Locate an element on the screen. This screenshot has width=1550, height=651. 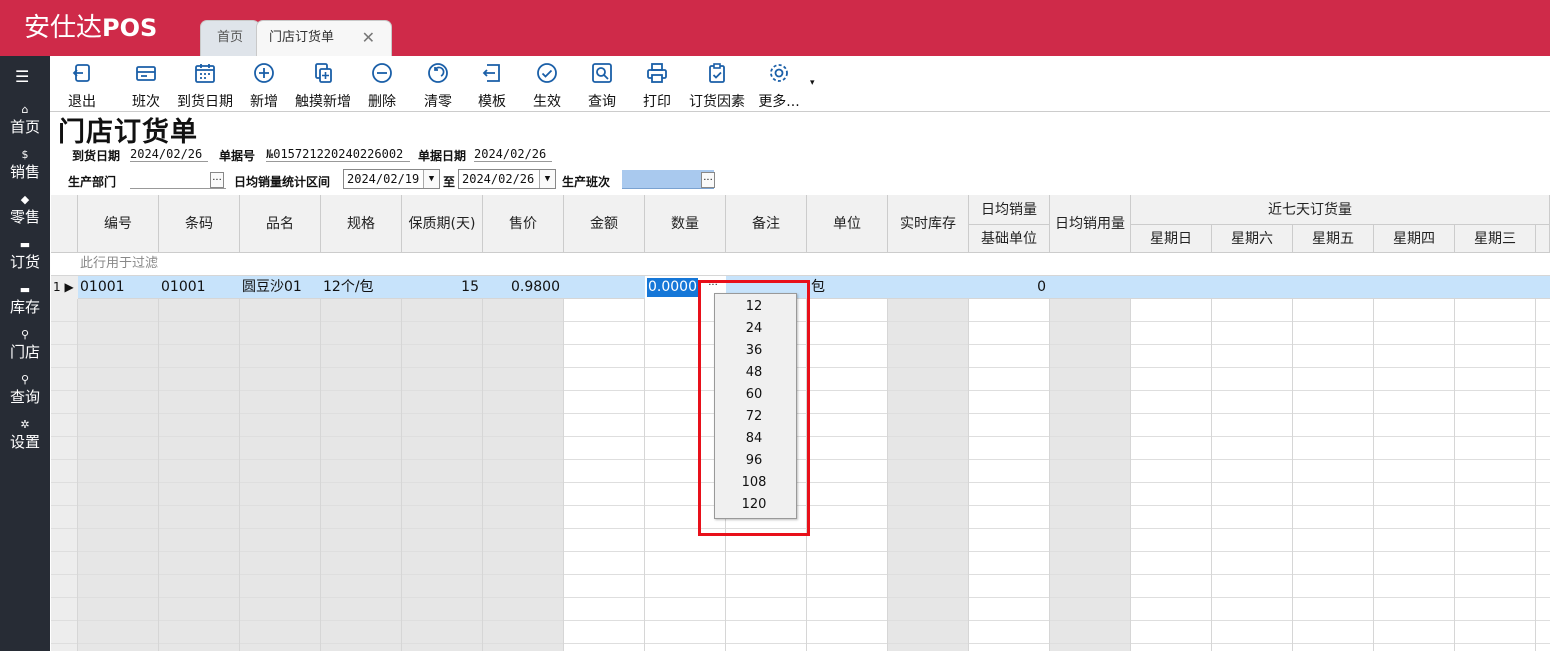
col-header-remark: 备注 is located at coordinates (766, 224).